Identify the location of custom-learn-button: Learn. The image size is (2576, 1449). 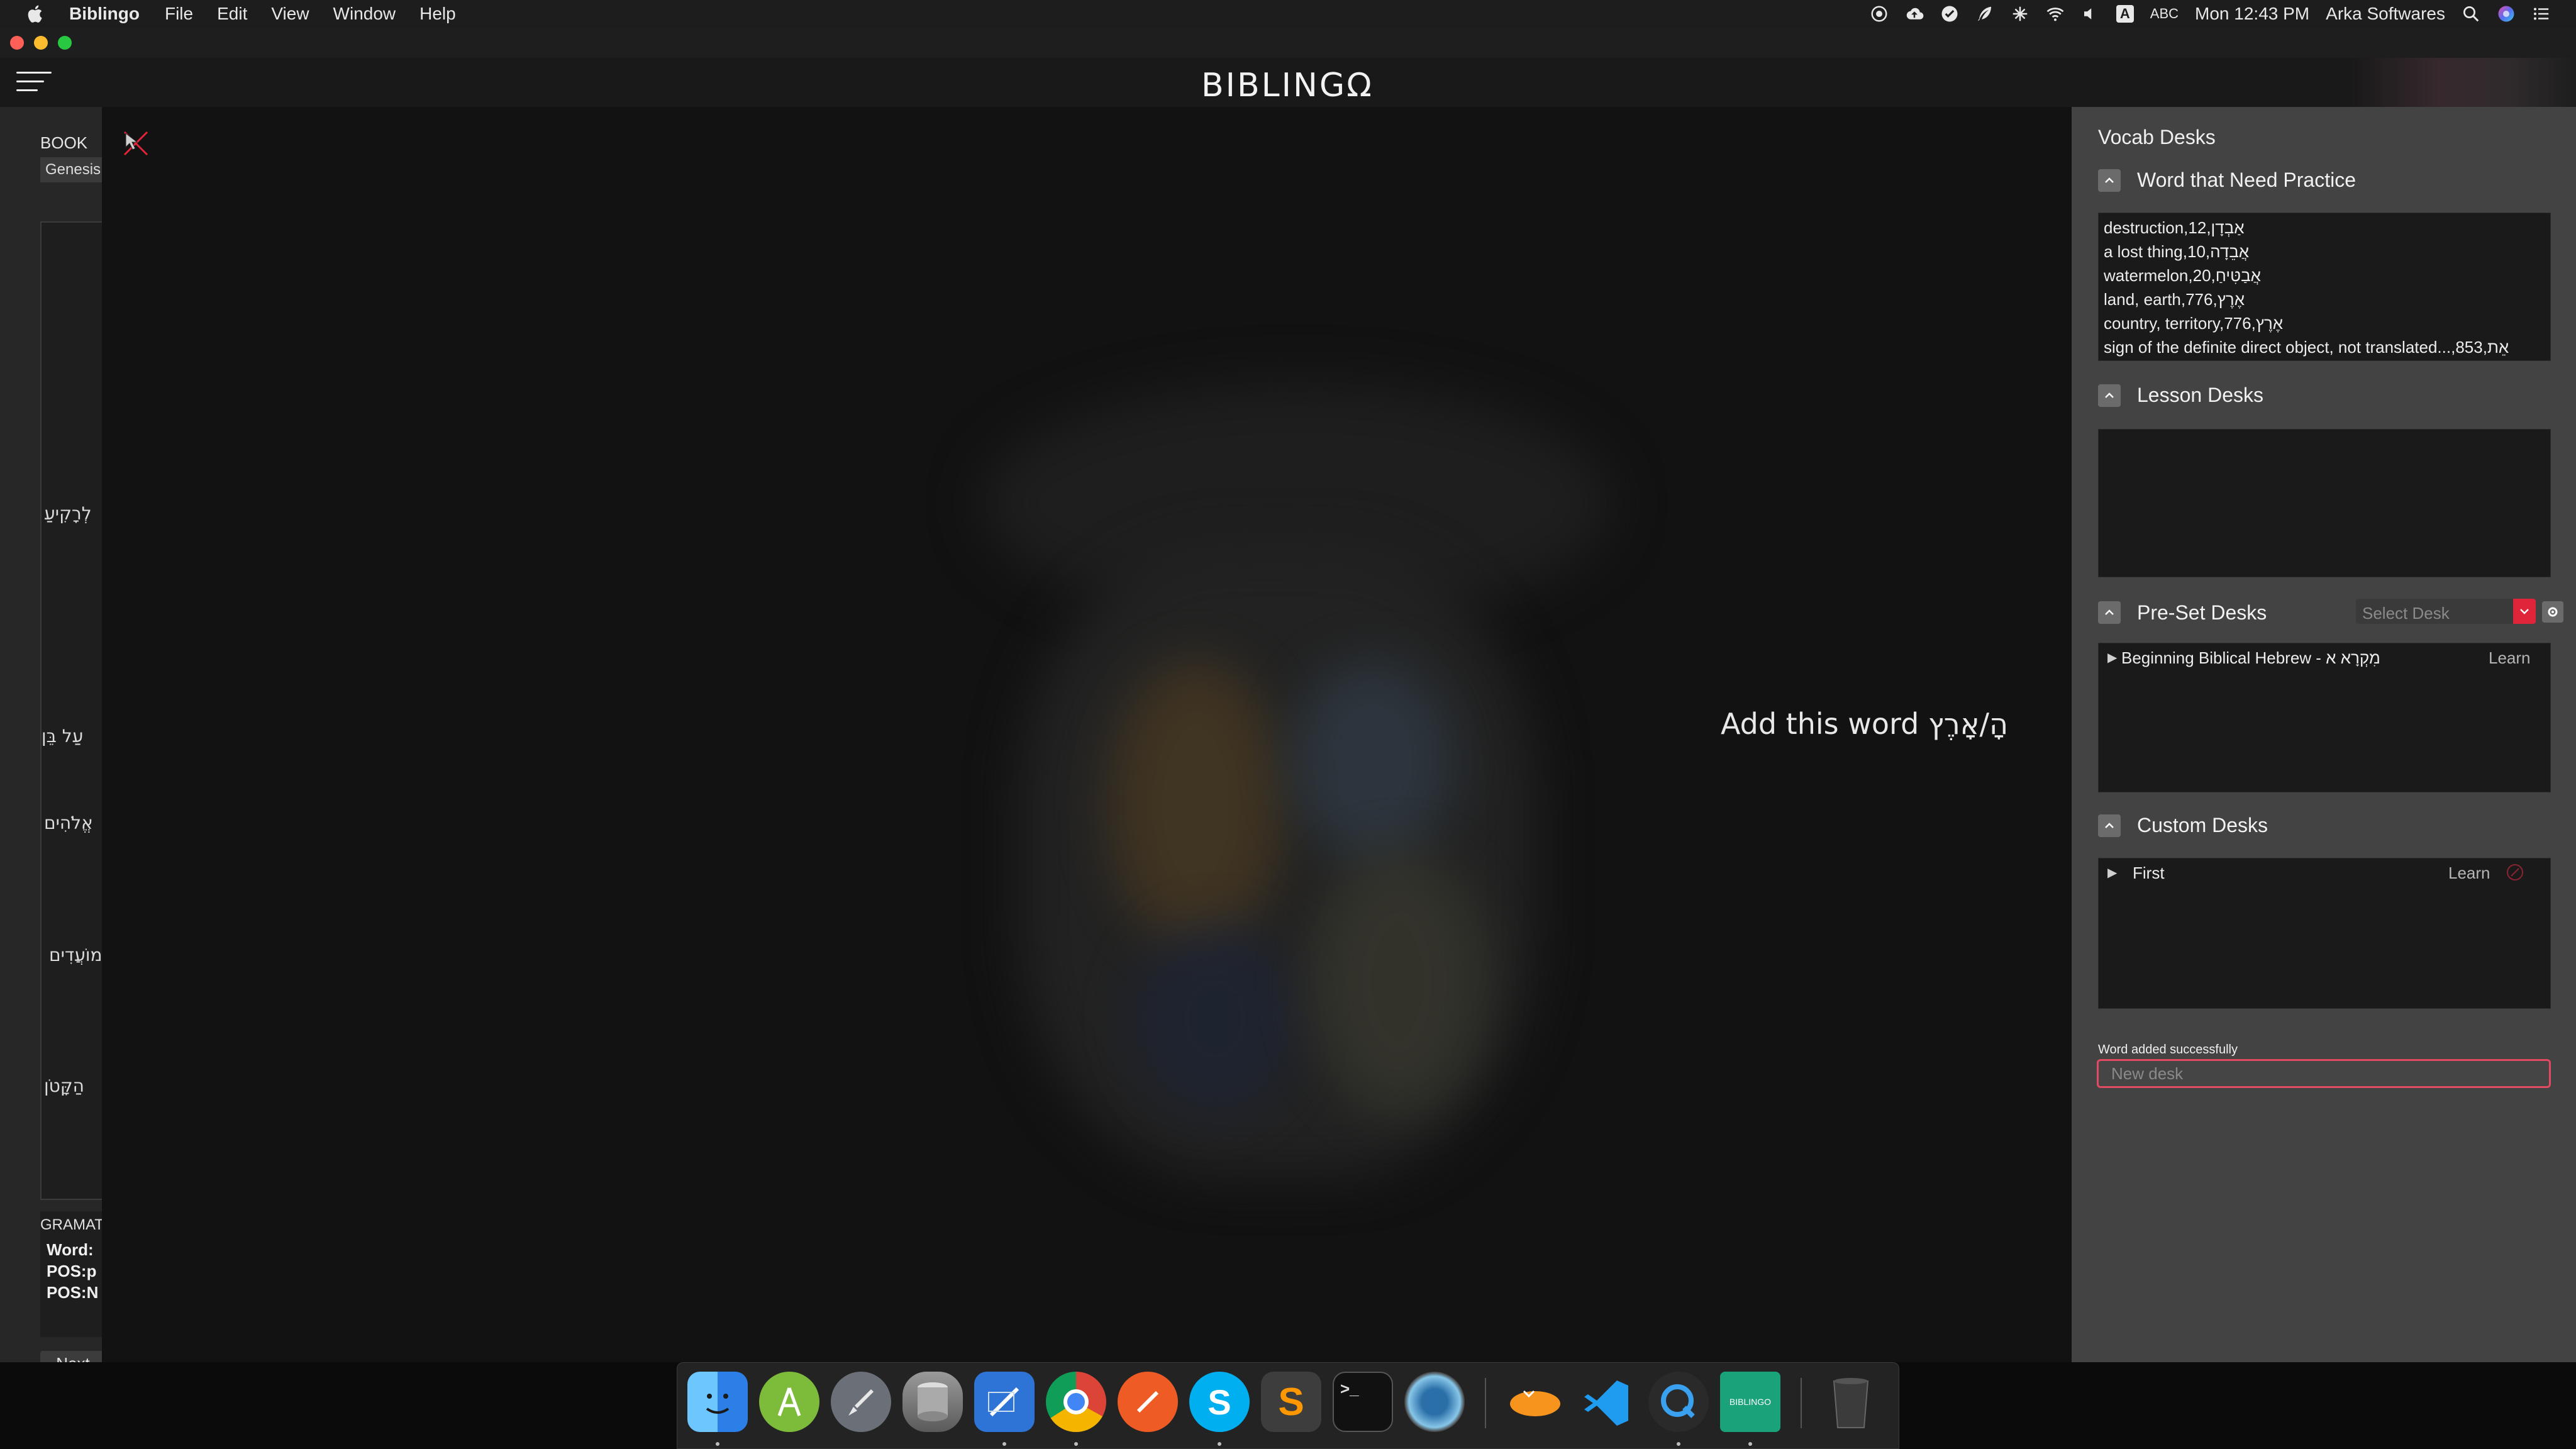
(2469, 873).